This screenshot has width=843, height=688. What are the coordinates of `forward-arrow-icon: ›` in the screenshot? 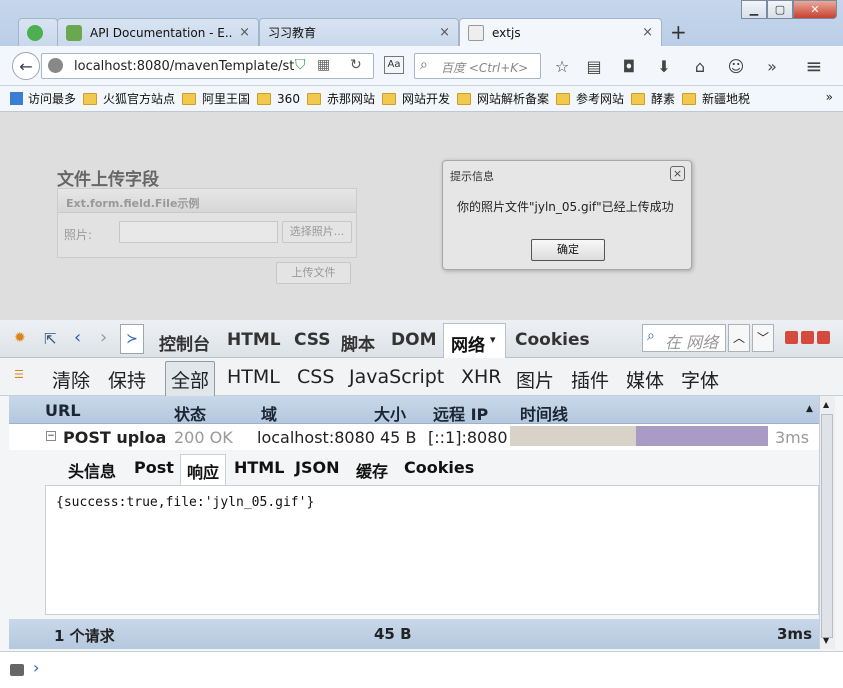 It's located at (103, 337).